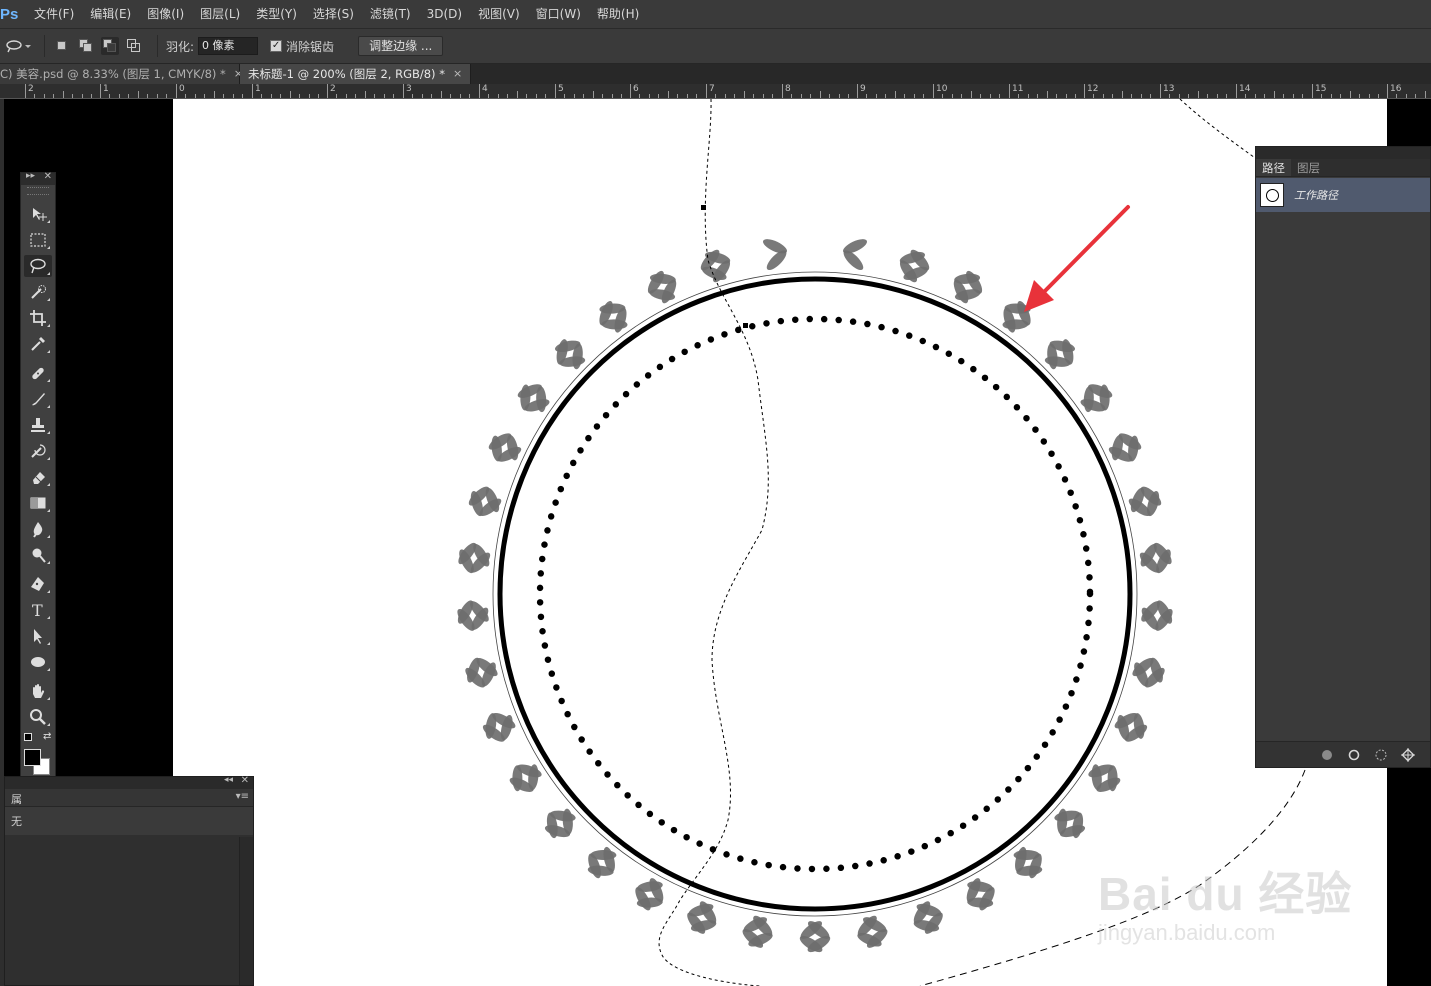  What do you see at coordinates (48, 669) in the screenshot?
I see `flyout-indicator` at bounding box center [48, 669].